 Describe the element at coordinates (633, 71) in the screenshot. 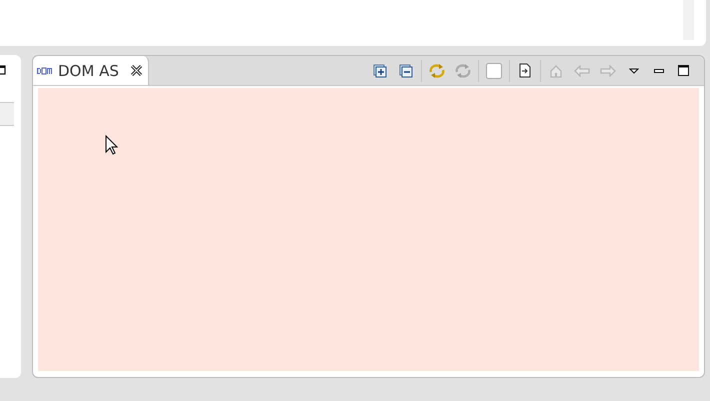

I see `dropdown-icon` at that location.